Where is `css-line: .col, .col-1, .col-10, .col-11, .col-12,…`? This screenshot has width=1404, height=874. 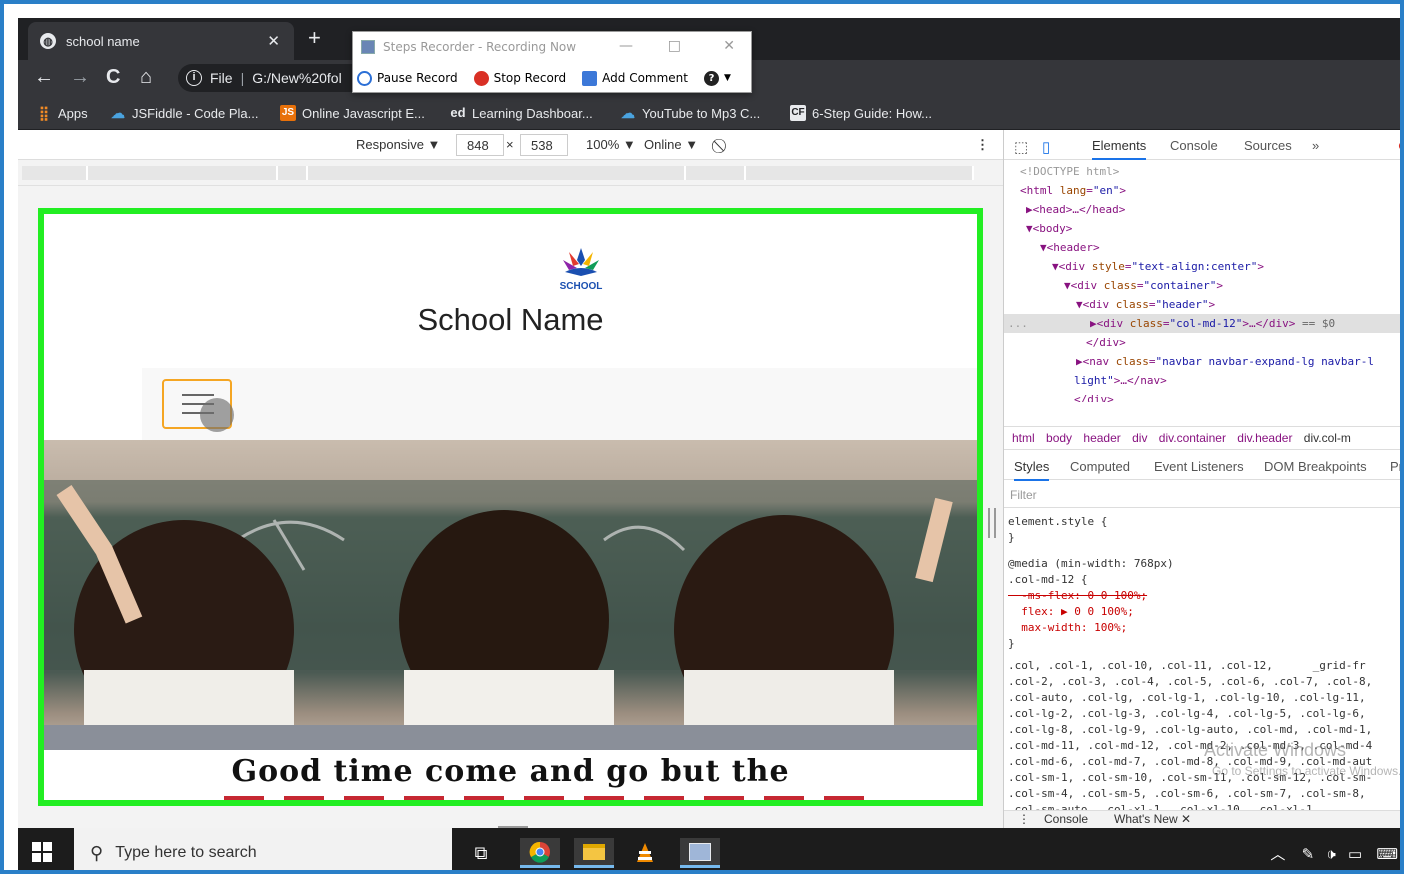 css-line: .col, .col-1, .col-10, .col-11, .col-12,… is located at coordinates (1187, 665).